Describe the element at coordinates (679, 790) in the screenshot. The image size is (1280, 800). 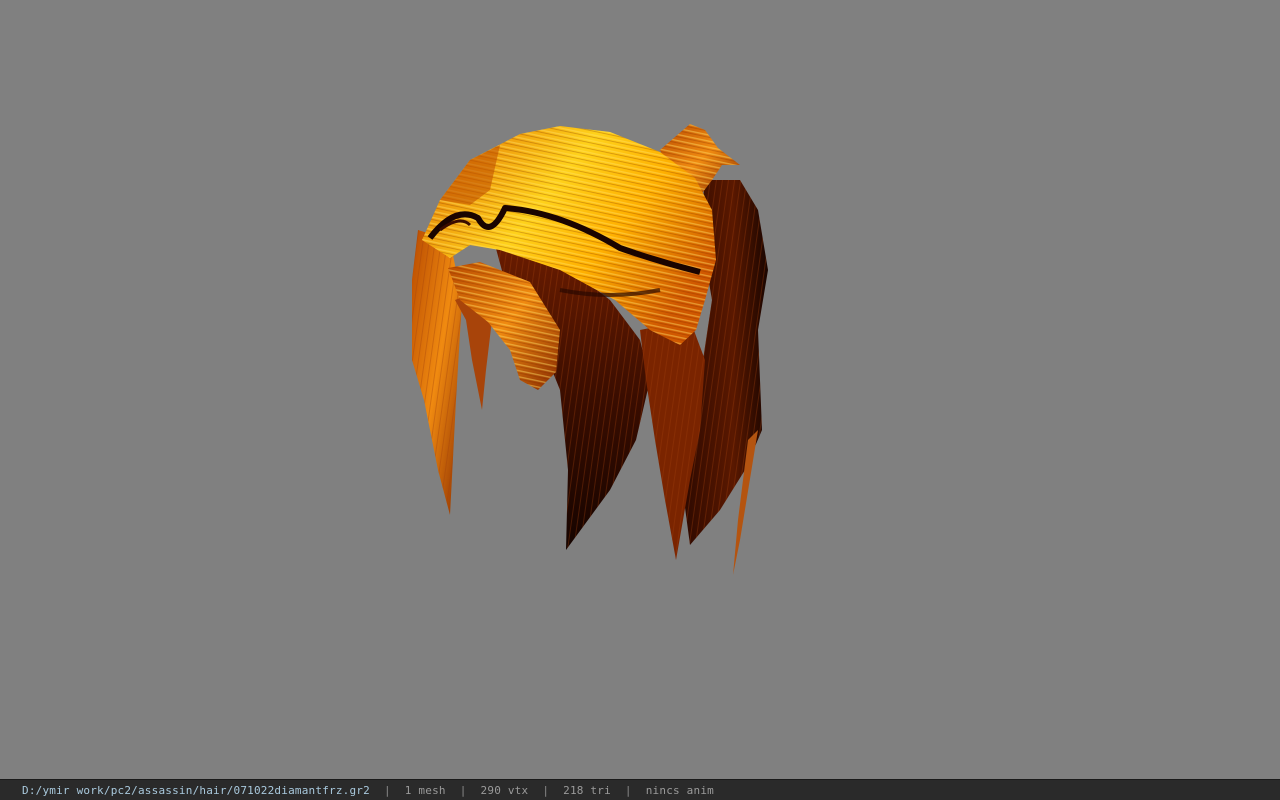
I see `animation-status: nincs anim` at that location.